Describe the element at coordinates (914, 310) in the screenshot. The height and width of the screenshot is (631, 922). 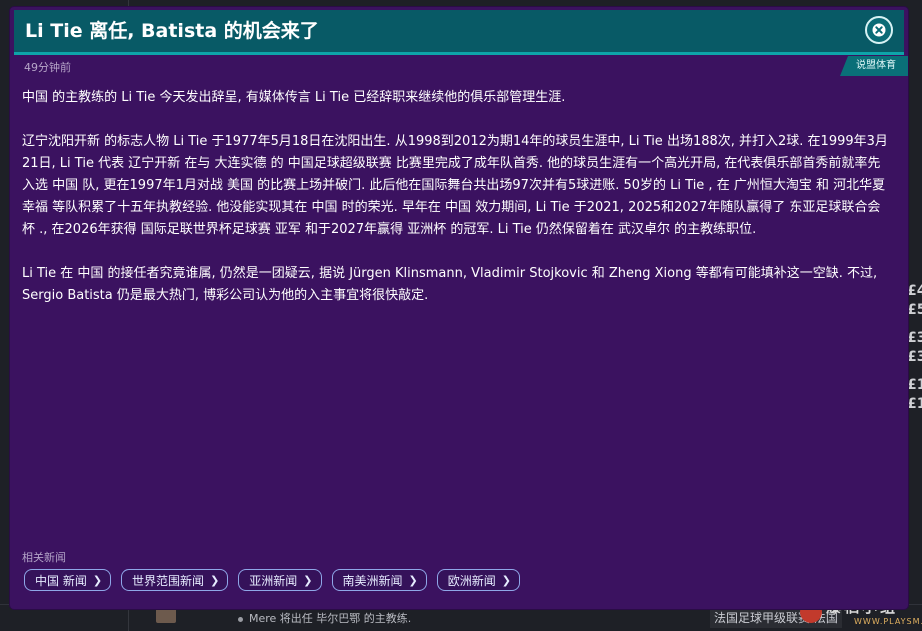
I see `background-value: £57` at that location.